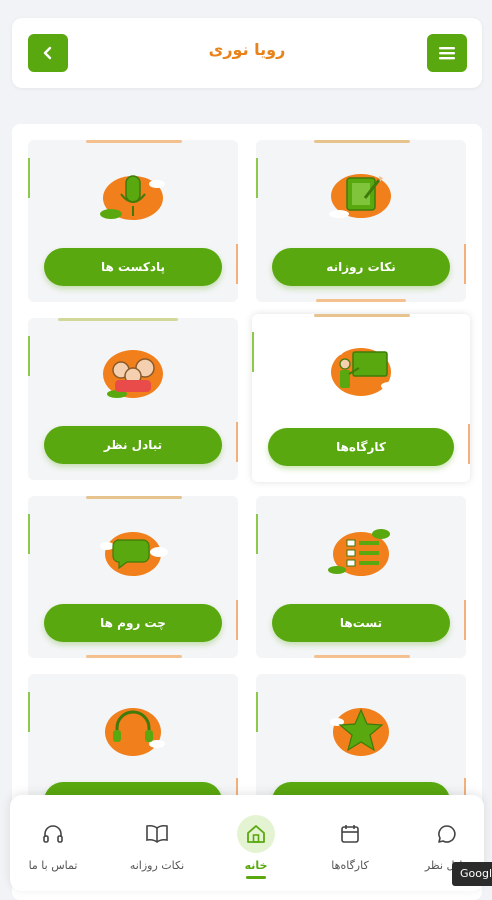 This screenshot has width=492, height=900. What do you see at coordinates (53, 865) in the screenshot?
I see `tab-contact-label: تماس با ما` at bounding box center [53, 865].